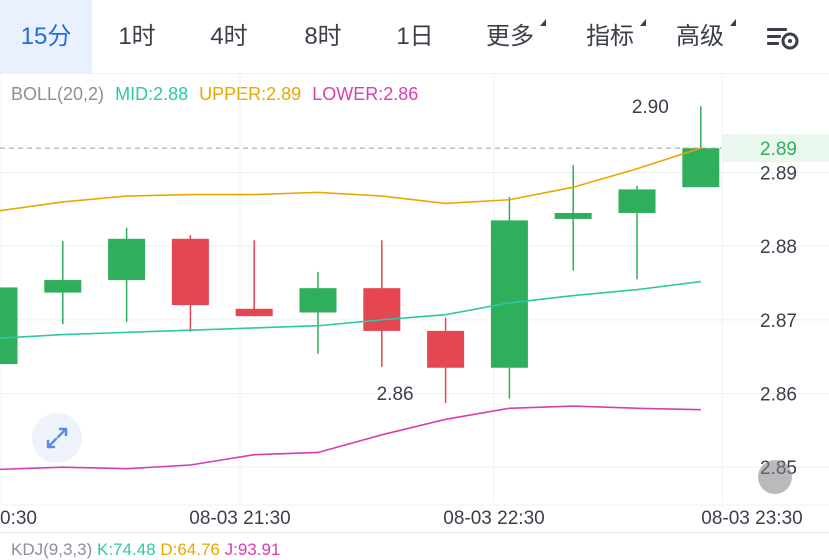  Describe the element at coordinates (252, 549) in the screenshot. I see `kdj-j: J:93.91` at that location.